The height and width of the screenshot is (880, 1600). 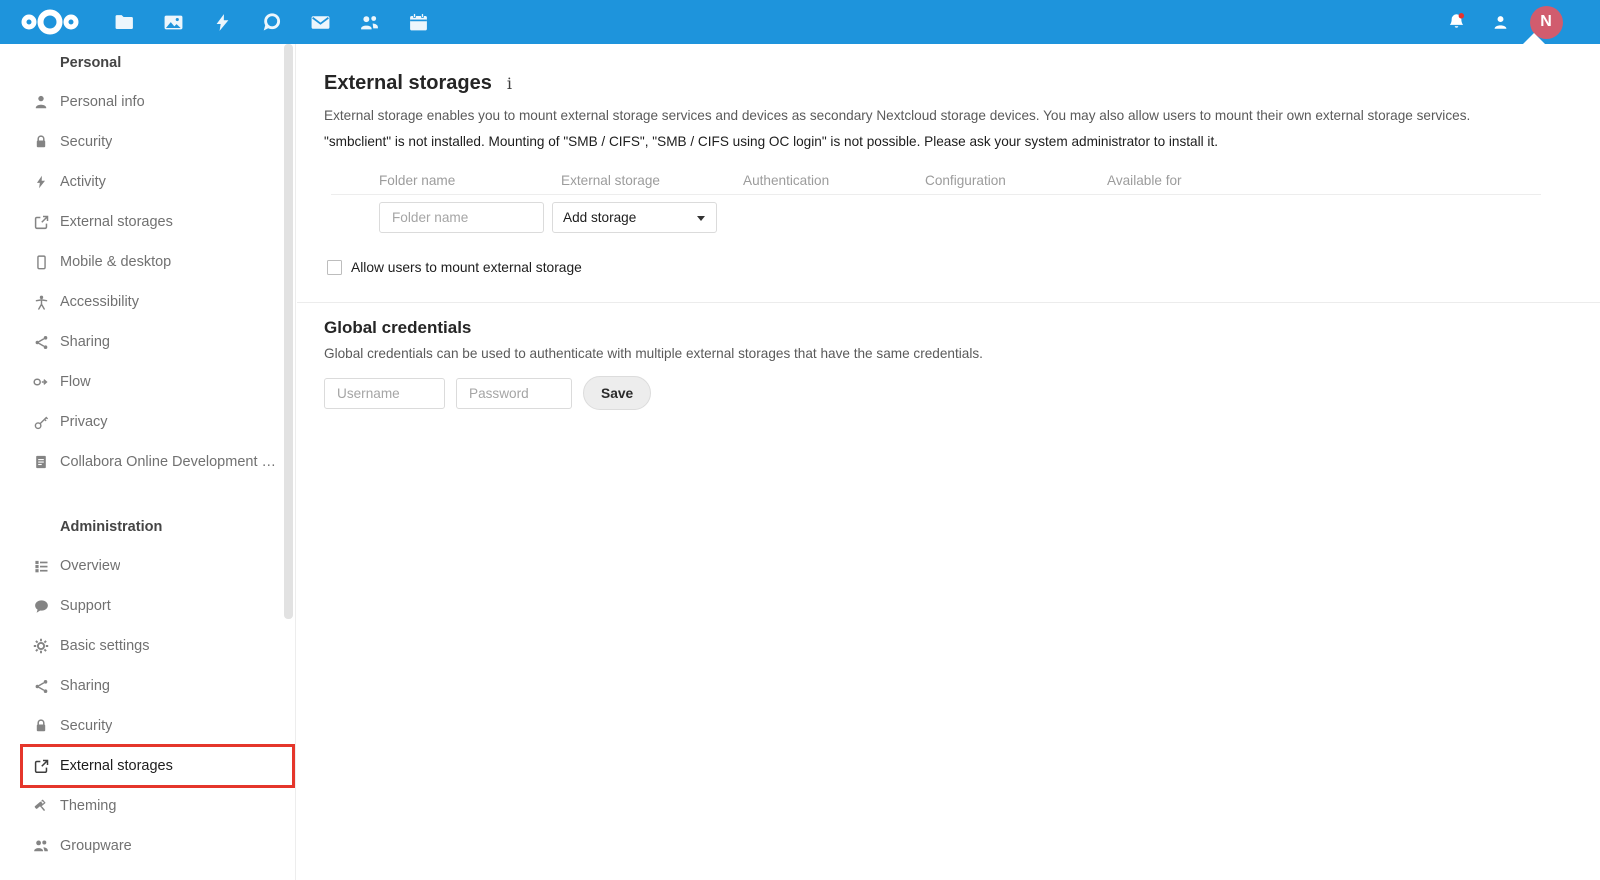 I want to click on user-icon, so click(x=41, y=102).